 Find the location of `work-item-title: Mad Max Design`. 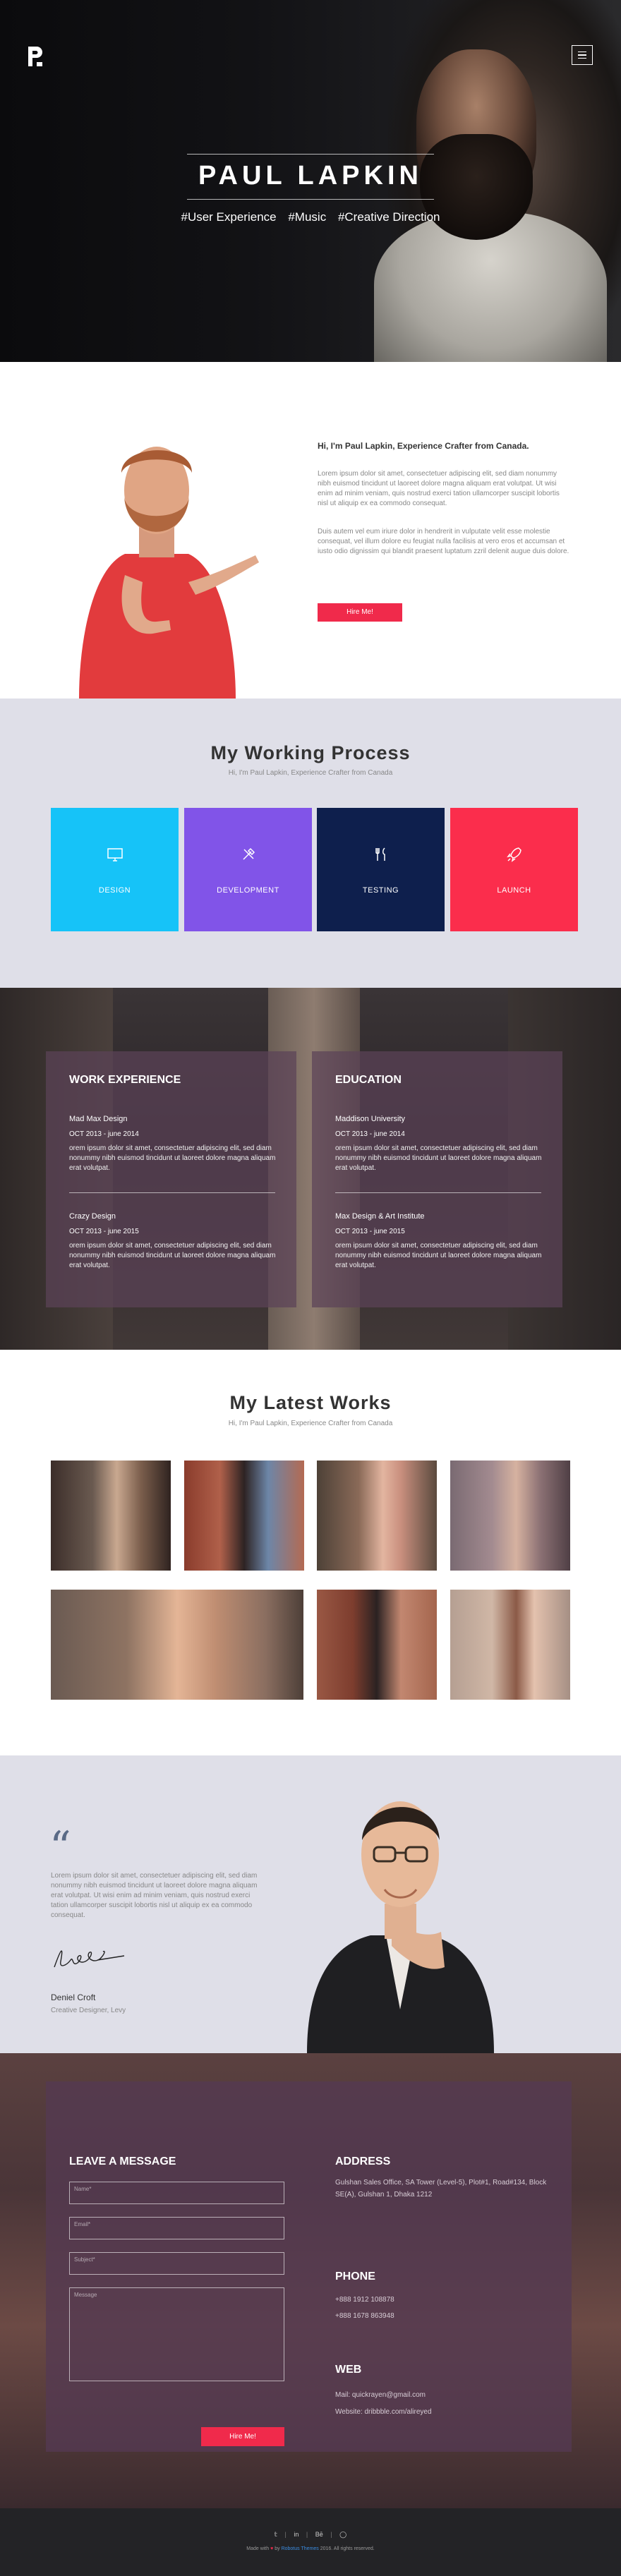

work-item-title: Mad Max Design is located at coordinates (98, 1119).